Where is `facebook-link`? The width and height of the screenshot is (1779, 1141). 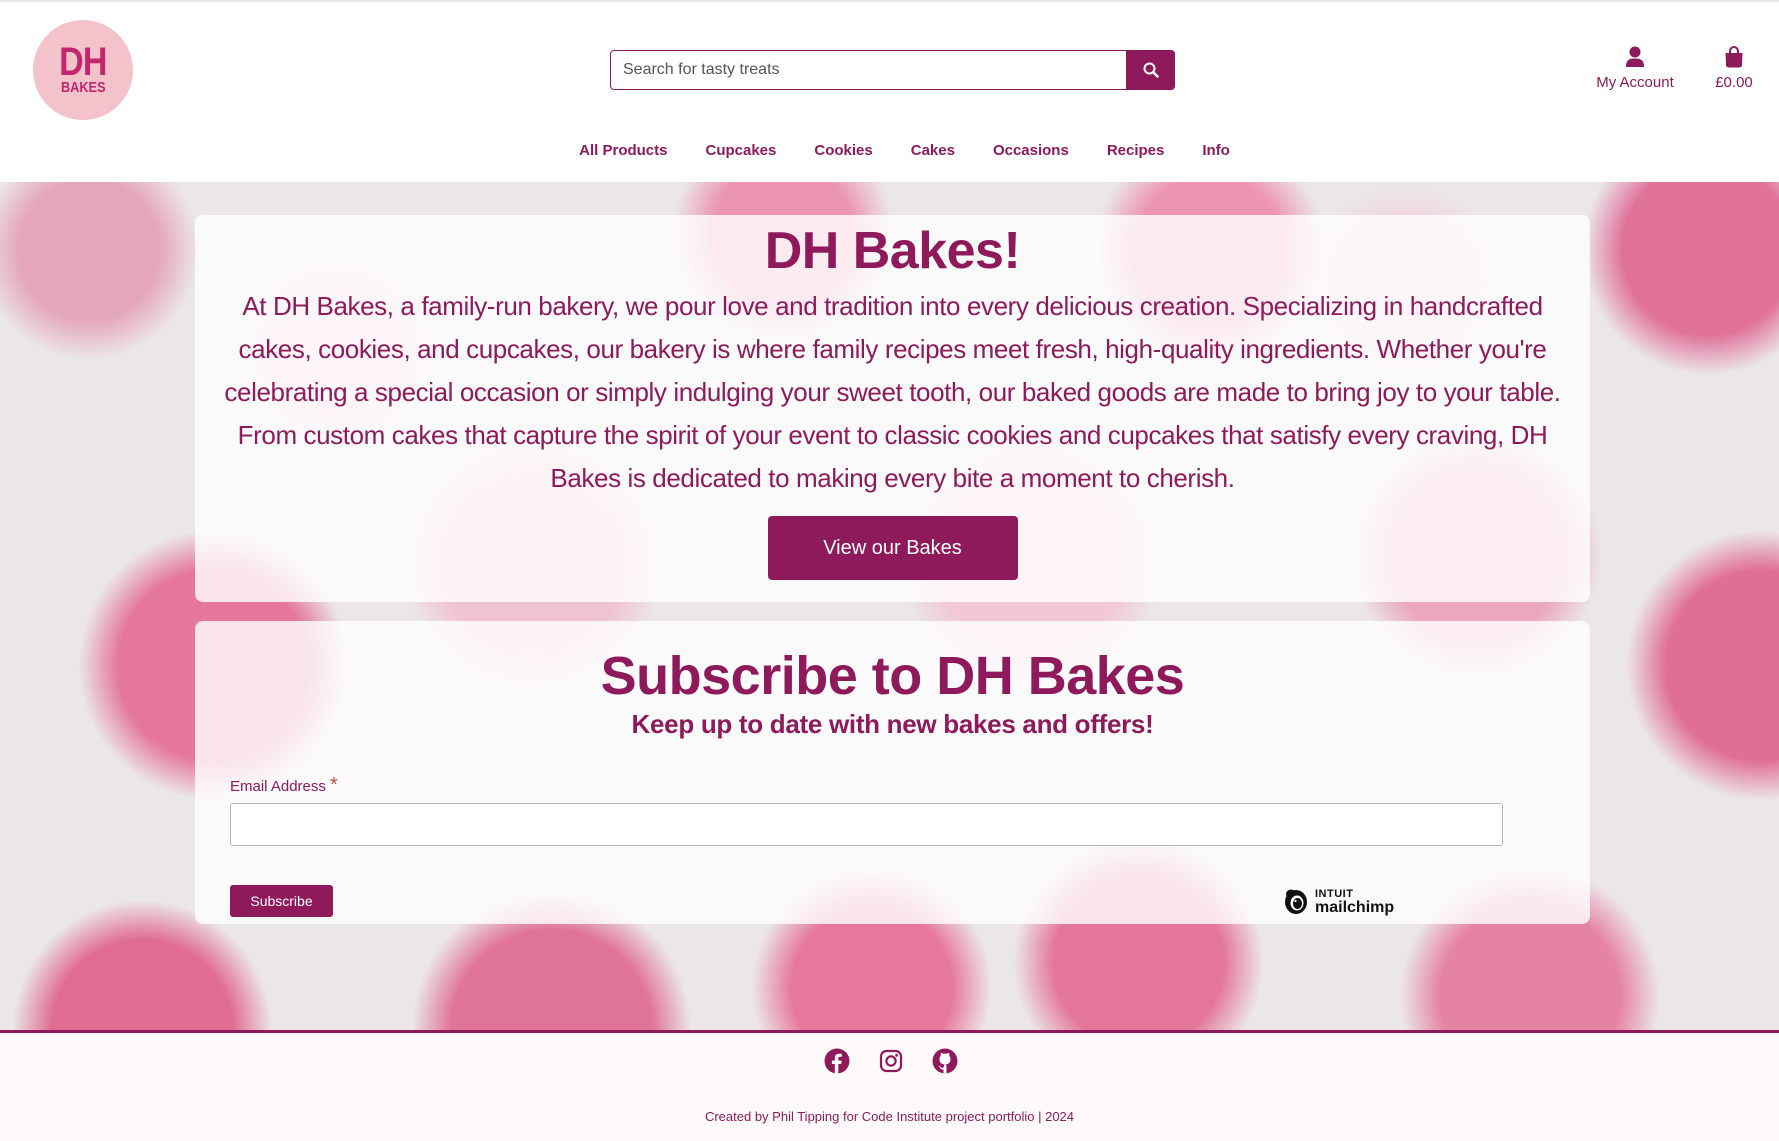 facebook-link is located at coordinates (837, 1061).